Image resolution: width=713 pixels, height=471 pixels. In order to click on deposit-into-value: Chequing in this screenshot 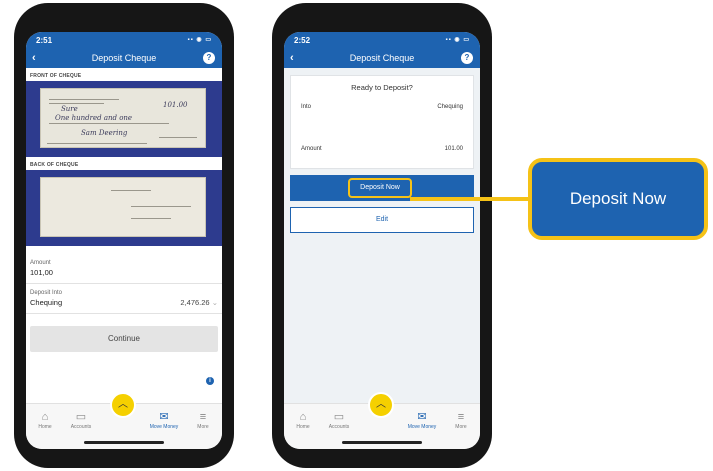, I will do `click(46, 302)`.